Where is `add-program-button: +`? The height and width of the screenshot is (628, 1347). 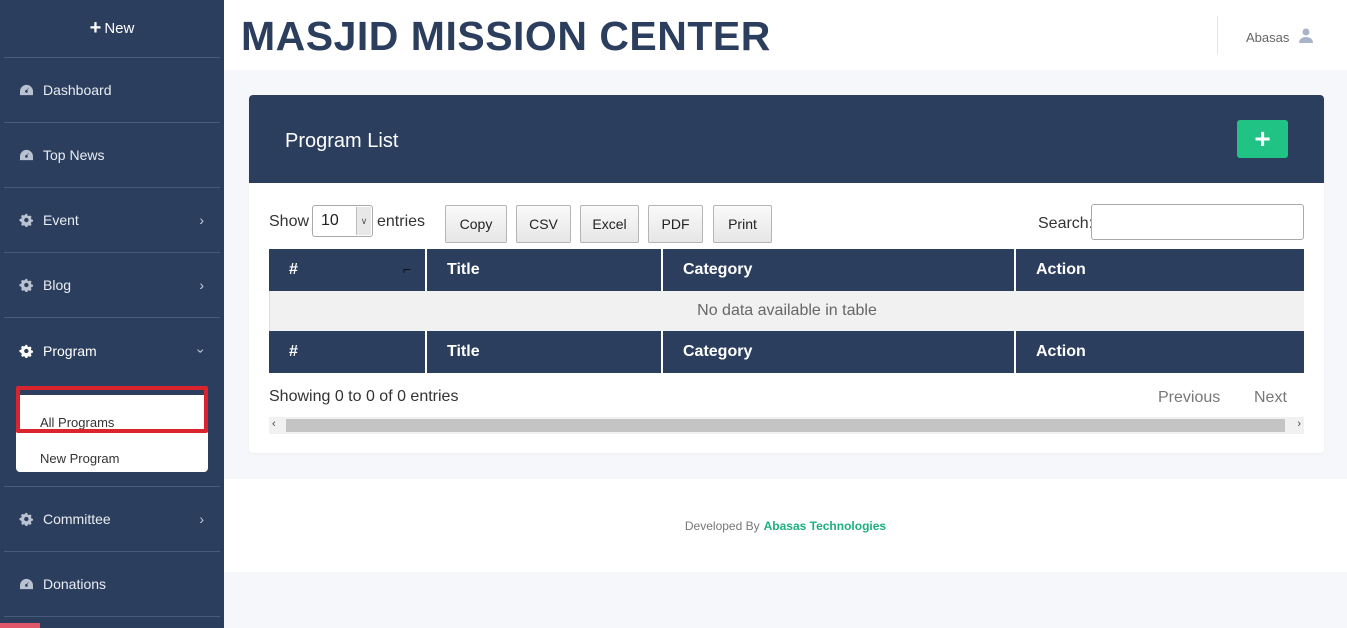 add-program-button: + is located at coordinates (1262, 139).